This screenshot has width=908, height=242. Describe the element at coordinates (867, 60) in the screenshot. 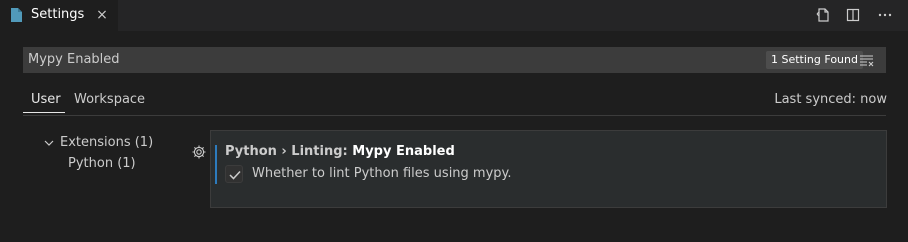

I see `clear-filter-icon` at that location.